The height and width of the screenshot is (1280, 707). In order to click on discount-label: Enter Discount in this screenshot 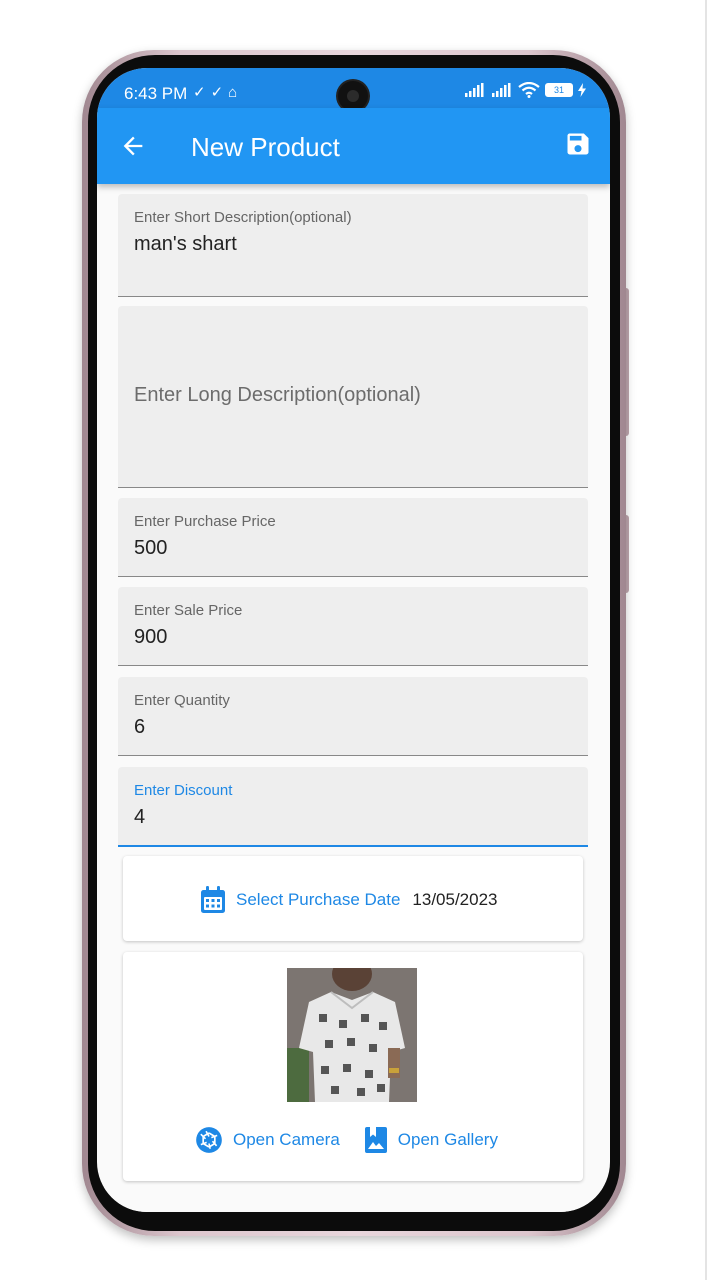, I will do `click(183, 790)`.